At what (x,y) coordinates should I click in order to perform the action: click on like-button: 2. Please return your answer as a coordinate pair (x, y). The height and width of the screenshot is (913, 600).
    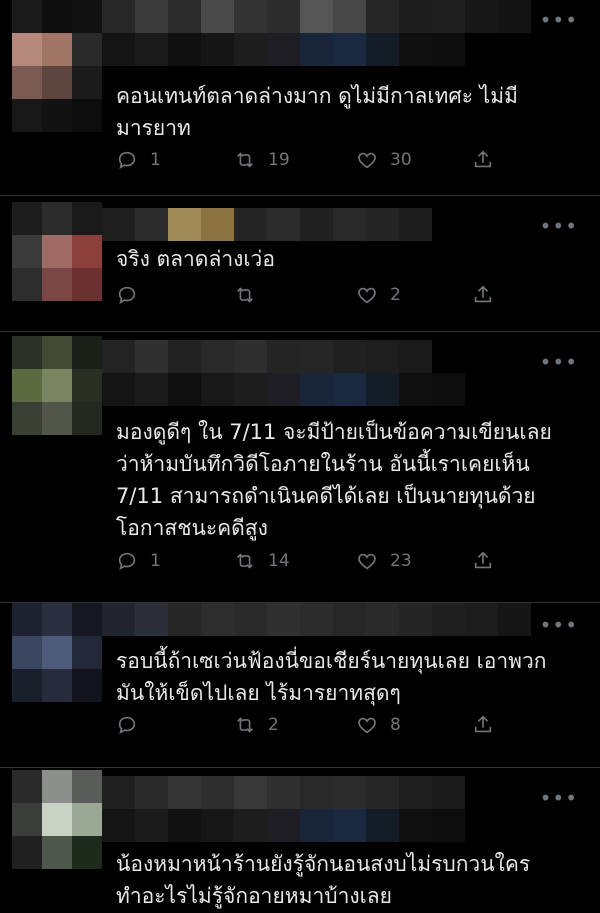
    Looking at the image, I should click on (378, 295).